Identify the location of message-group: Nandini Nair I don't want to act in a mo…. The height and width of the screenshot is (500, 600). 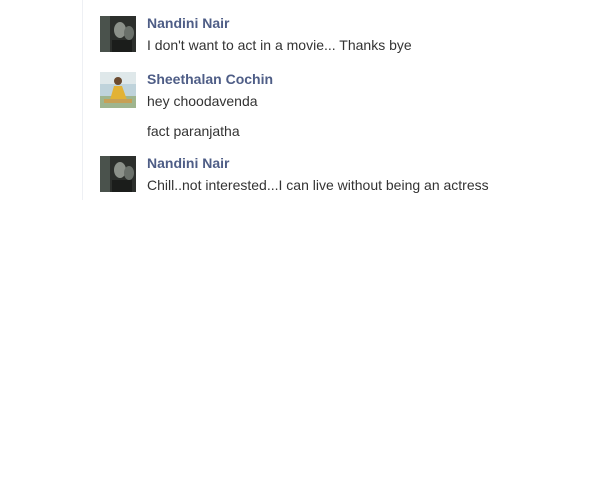
(333, 36).